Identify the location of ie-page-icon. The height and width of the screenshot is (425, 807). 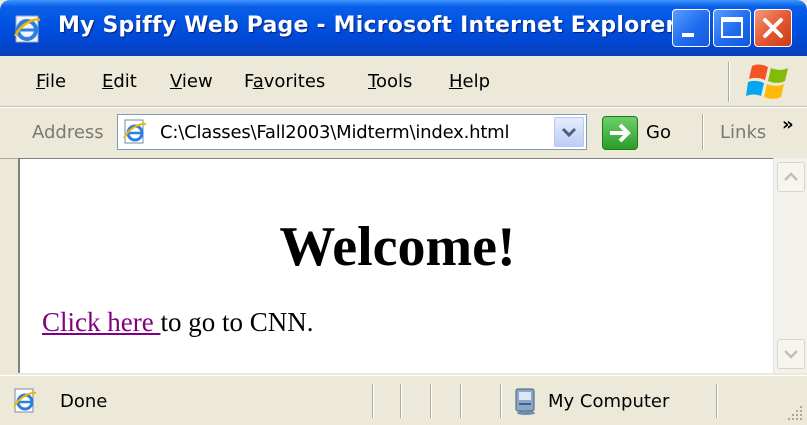
(25, 400).